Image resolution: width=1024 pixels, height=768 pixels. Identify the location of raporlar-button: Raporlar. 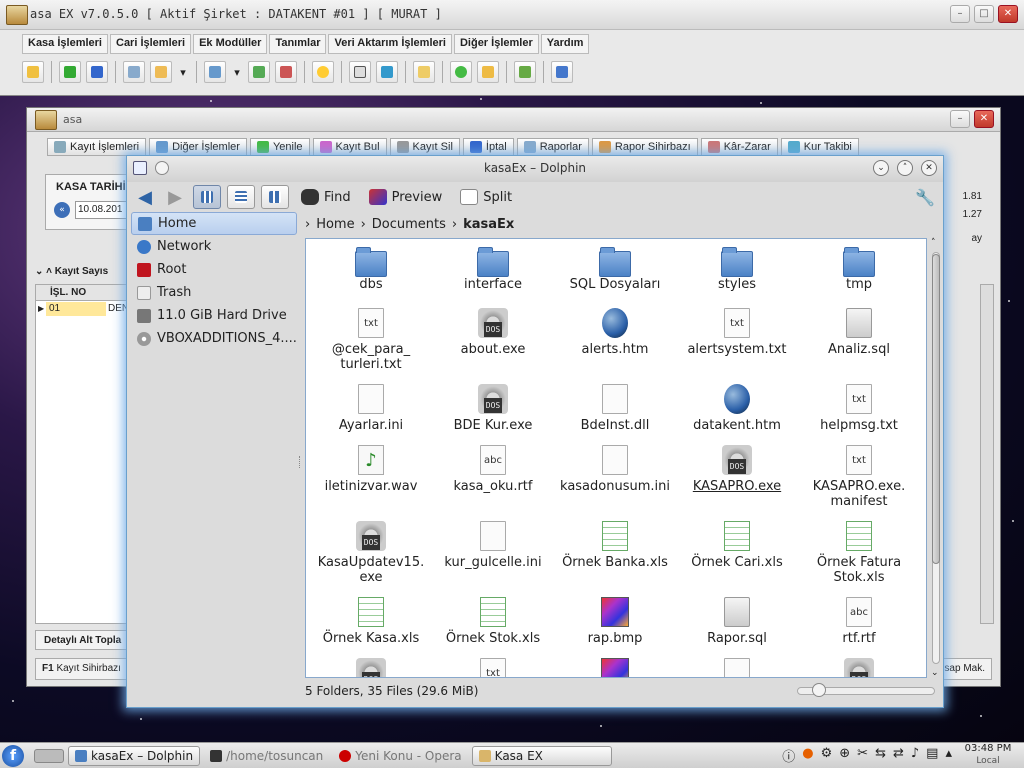
(552, 147).